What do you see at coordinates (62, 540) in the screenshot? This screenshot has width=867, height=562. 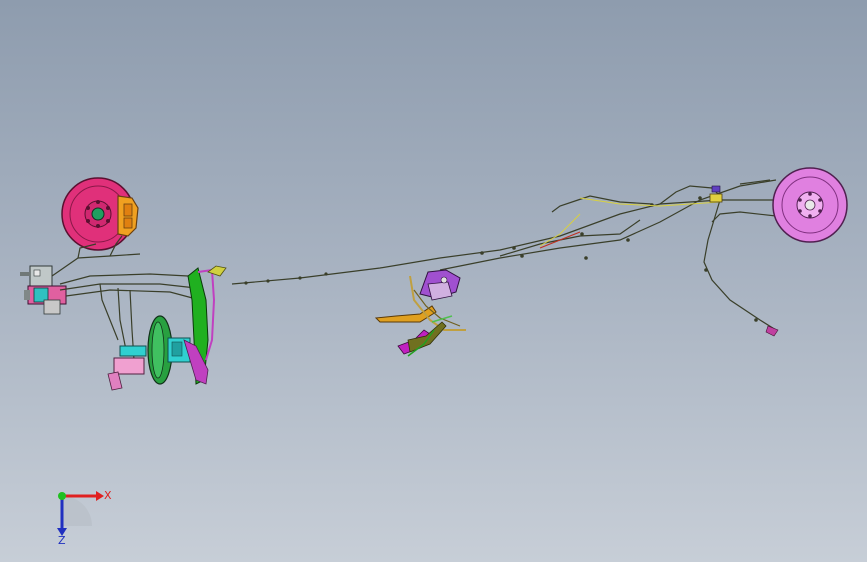 I see `z-axis-label: Z` at bounding box center [62, 540].